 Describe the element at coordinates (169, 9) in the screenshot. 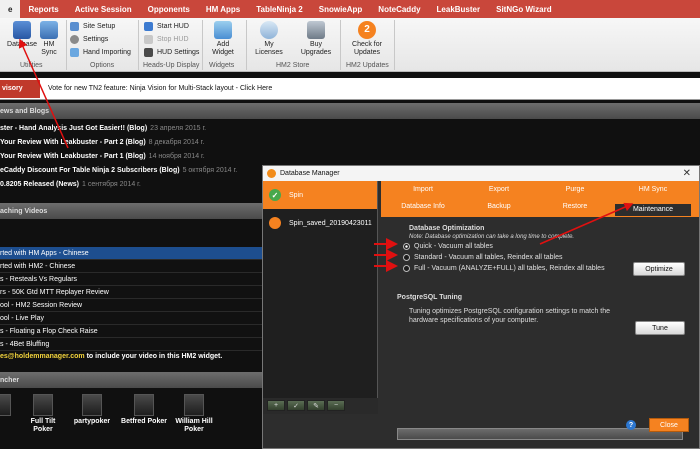

I see `menu-opponents: Opponents` at that location.